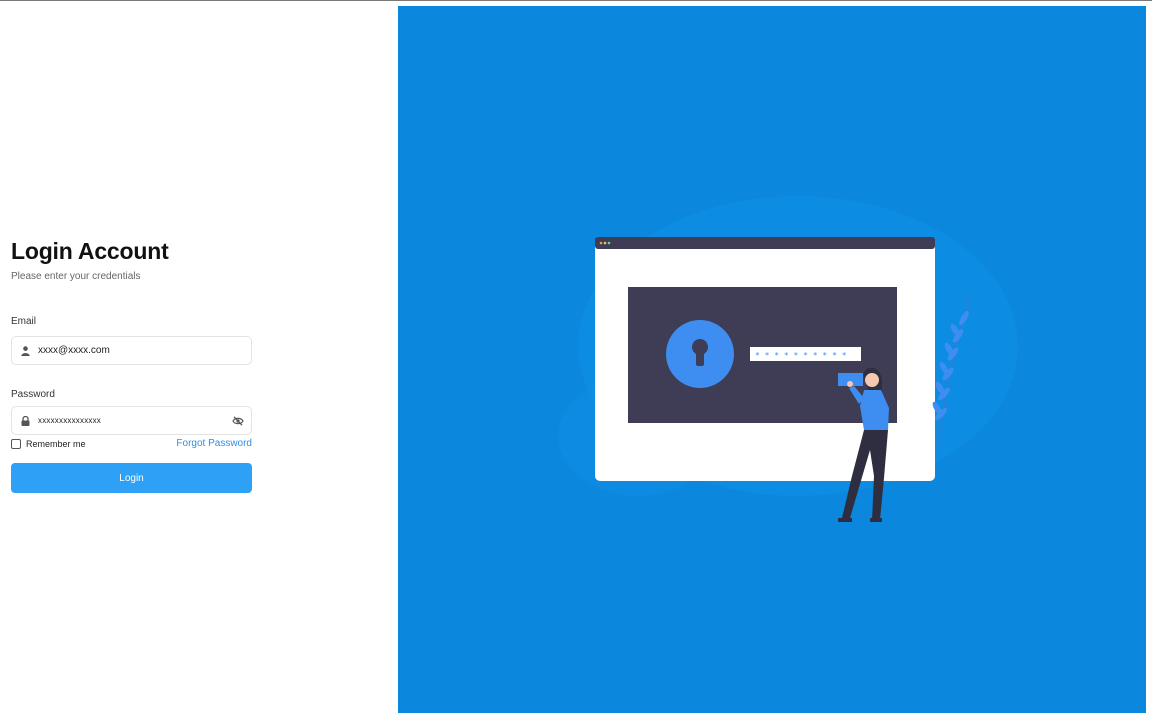 The height and width of the screenshot is (713, 1152). I want to click on password-value: xxxxxxxxxxxxxxx, so click(69, 420).